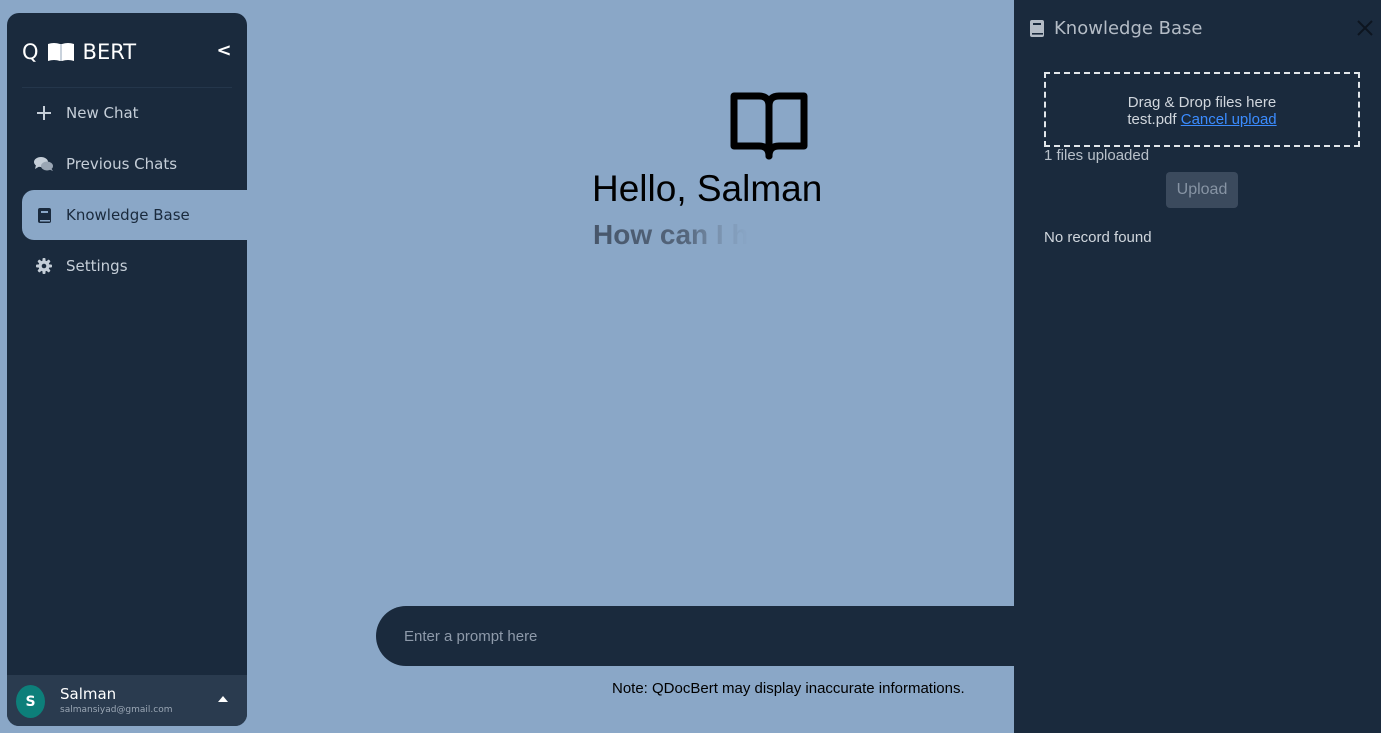  What do you see at coordinates (1202, 102) in the screenshot?
I see `dropzone-text: Drag & Drop files here` at bounding box center [1202, 102].